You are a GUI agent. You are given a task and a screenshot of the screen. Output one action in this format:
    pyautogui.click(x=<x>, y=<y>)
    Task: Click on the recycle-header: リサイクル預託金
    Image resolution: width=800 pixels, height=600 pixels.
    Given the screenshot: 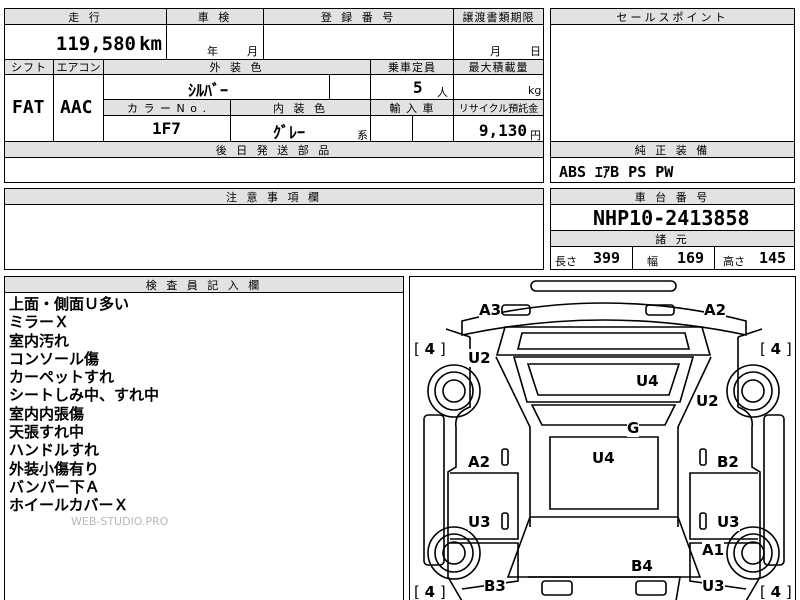 What is the action you would take?
    pyautogui.click(x=498, y=107)
    